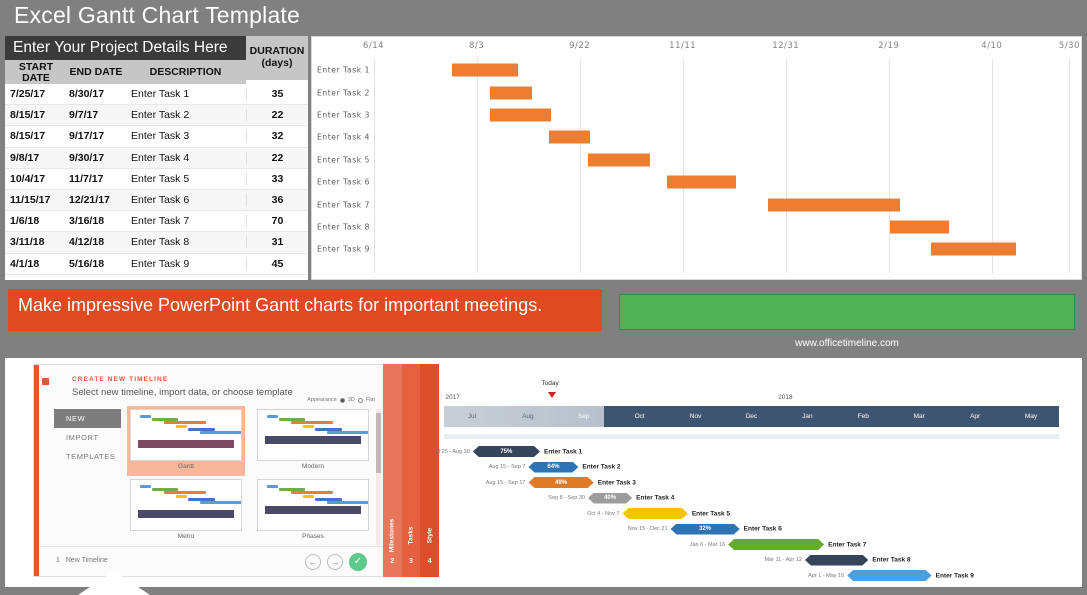 Image resolution: width=1087 pixels, height=595 pixels. What do you see at coordinates (696, 182) in the screenshot?
I see `gantt-task-row: Enter Task 6` at bounding box center [696, 182].